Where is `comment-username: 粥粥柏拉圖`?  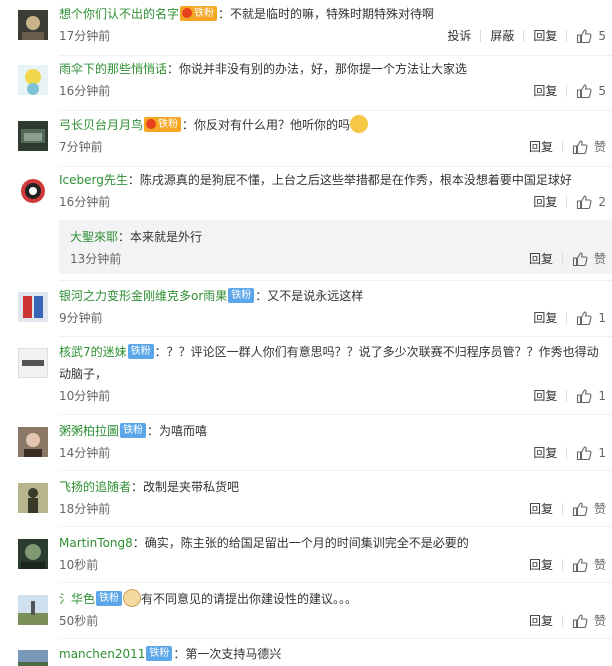 comment-username: 粥粥柏拉圖 is located at coordinates (89, 431).